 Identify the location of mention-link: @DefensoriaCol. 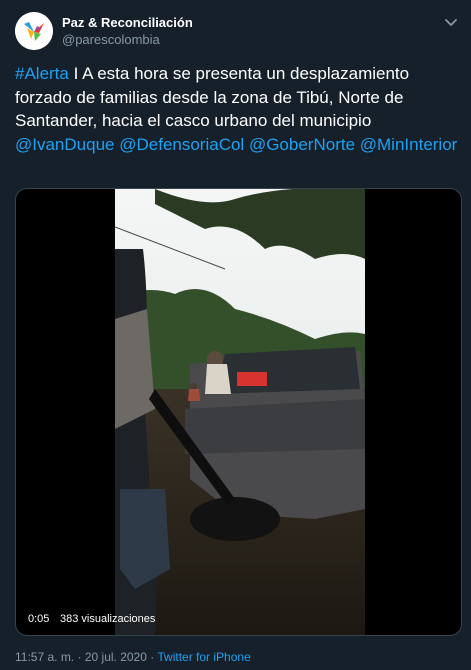
(181, 144).